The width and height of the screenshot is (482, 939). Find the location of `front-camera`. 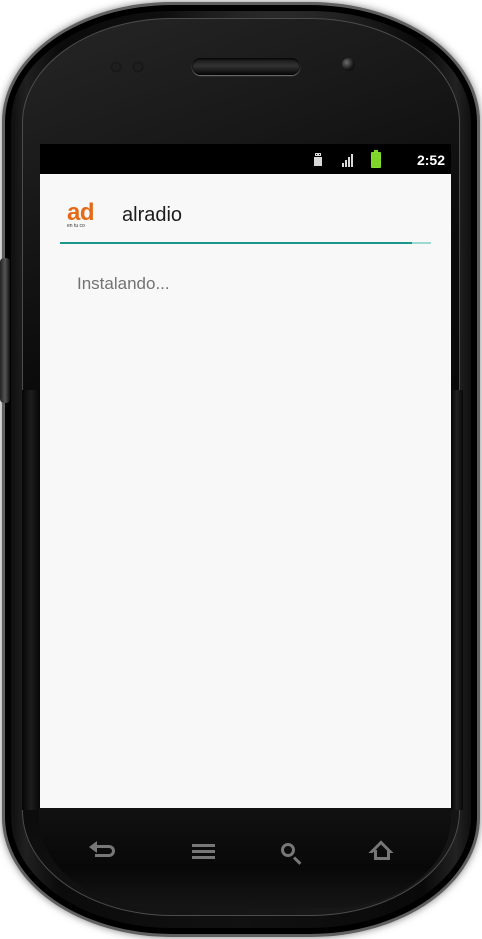

front-camera is located at coordinates (348, 64).